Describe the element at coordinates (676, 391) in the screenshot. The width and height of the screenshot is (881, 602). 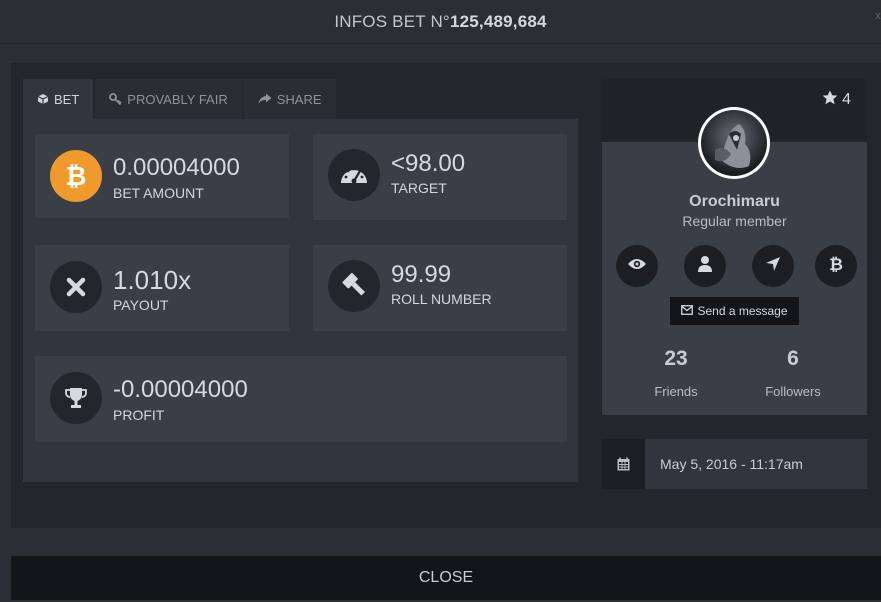
I see `friends-label: Friends` at that location.